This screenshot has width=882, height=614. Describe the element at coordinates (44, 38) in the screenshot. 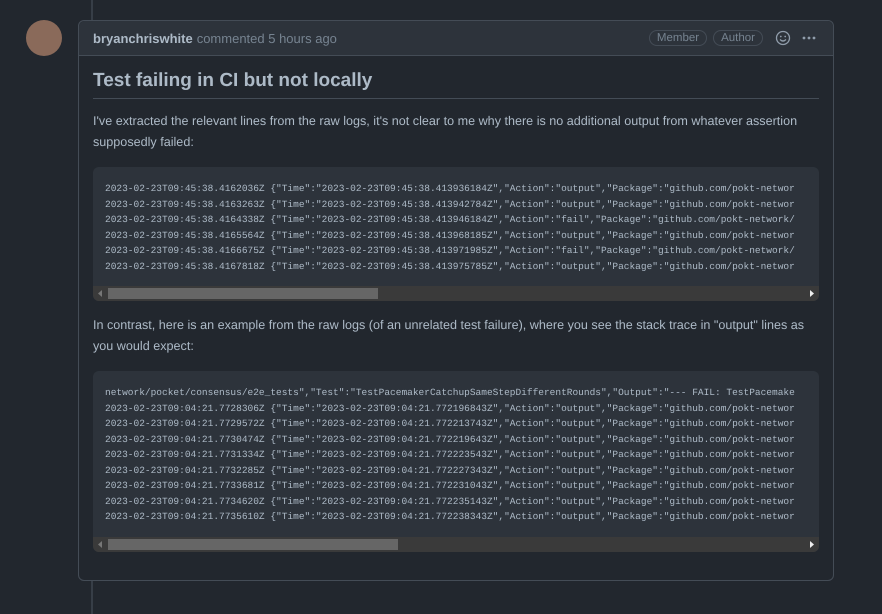

I see `avatar-icon` at that location.